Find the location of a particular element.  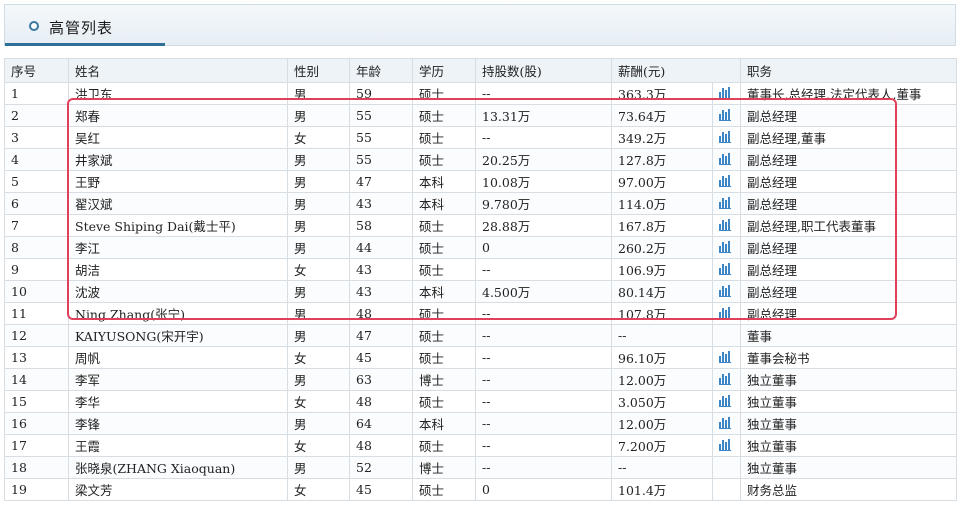

position-cell: 独立董事 is located at coordinates (849, 401).